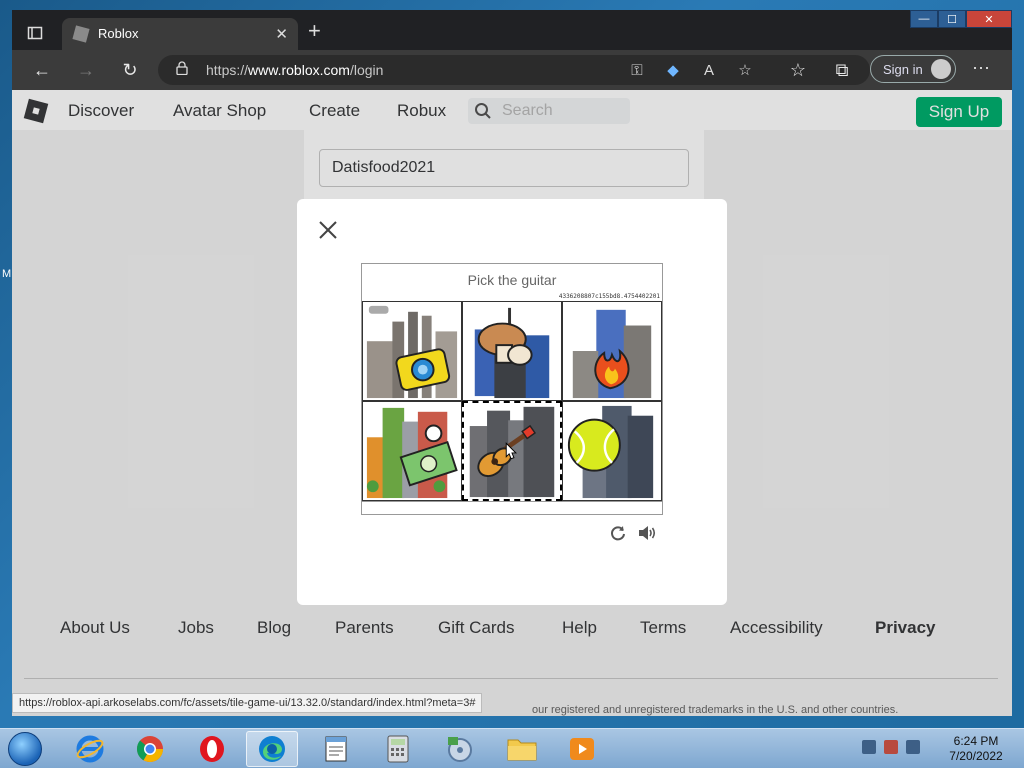  I want to click on building-fire-icon, so click(612, 354).